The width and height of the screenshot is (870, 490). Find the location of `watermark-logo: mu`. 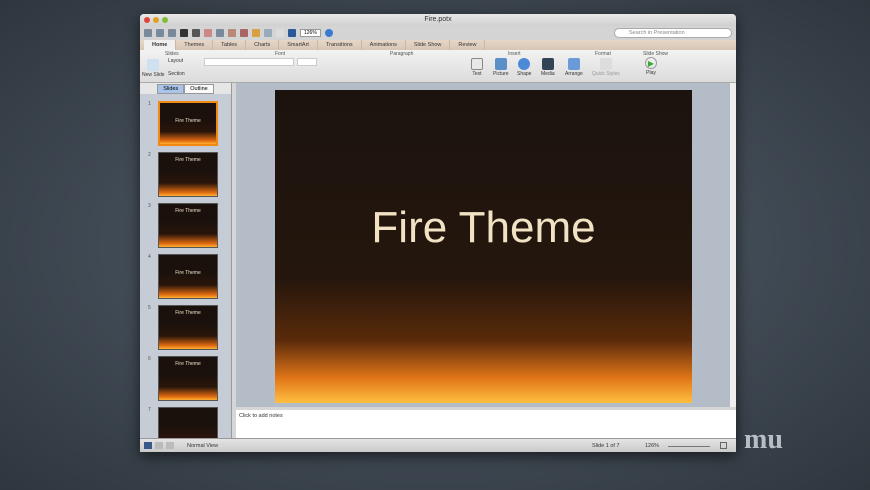

watermark-logo: mu is located at coordinates (763, 439).